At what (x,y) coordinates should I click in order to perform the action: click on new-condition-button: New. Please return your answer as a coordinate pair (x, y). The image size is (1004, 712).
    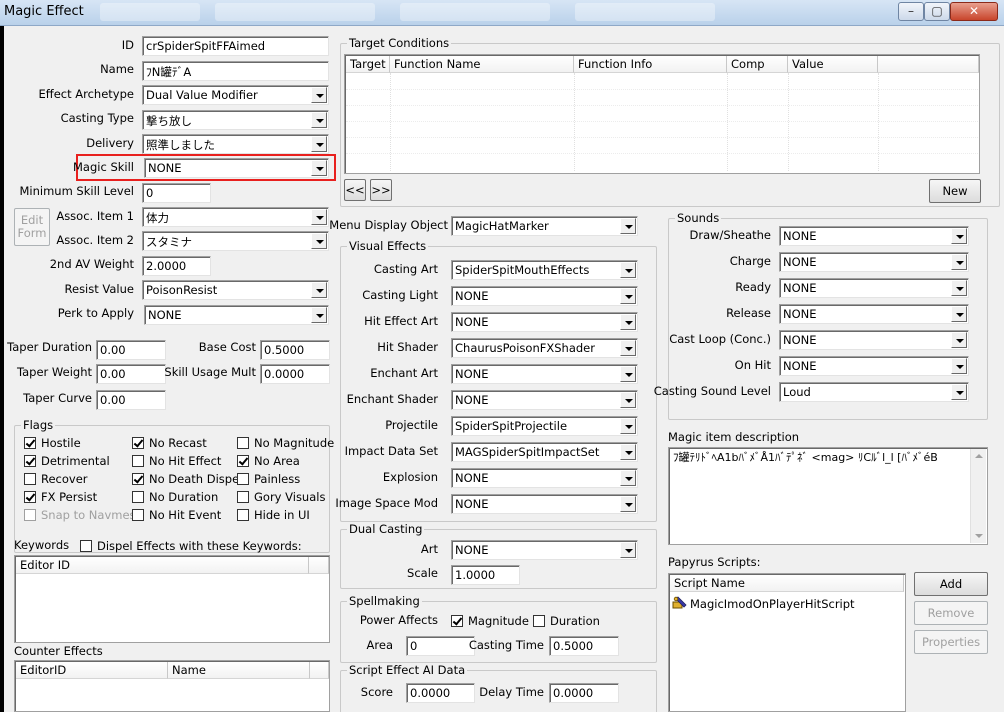
    Looking at the image, I should click on (955, 191).